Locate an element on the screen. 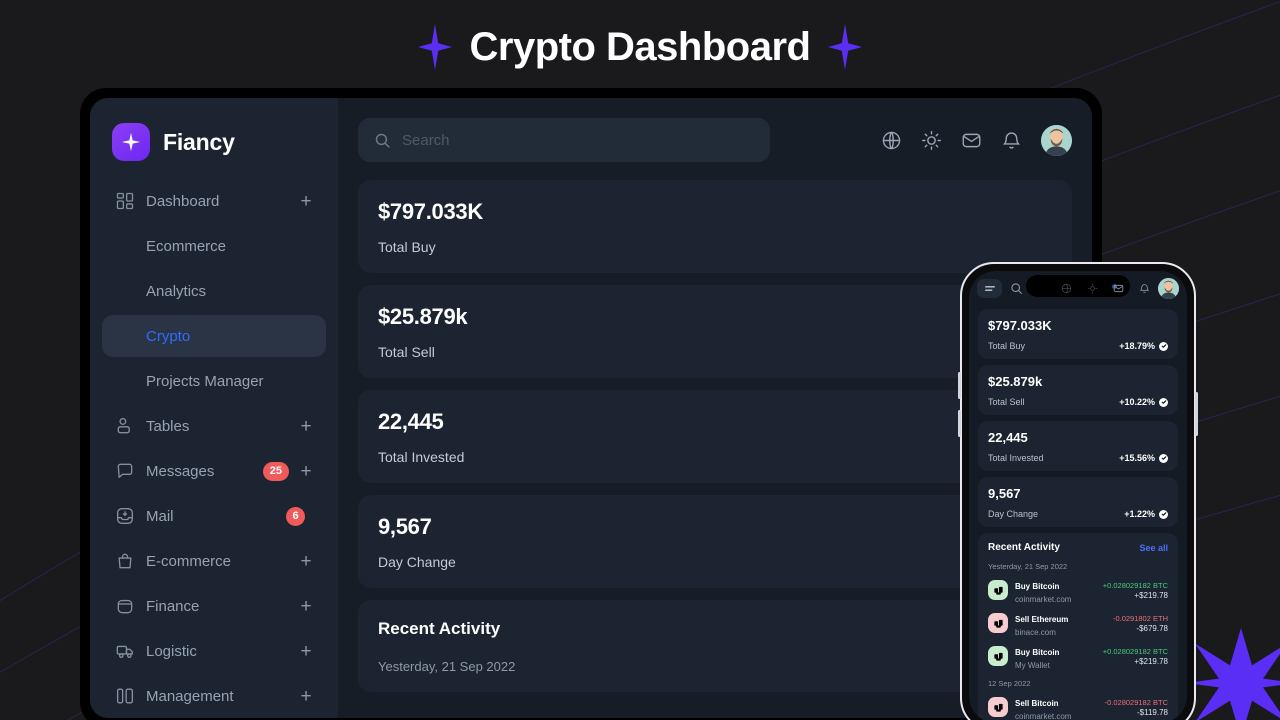 This screenshot has width=1280, height=720. phone-stat-change-value: +1.22% is located at coordinates (1139, 514).